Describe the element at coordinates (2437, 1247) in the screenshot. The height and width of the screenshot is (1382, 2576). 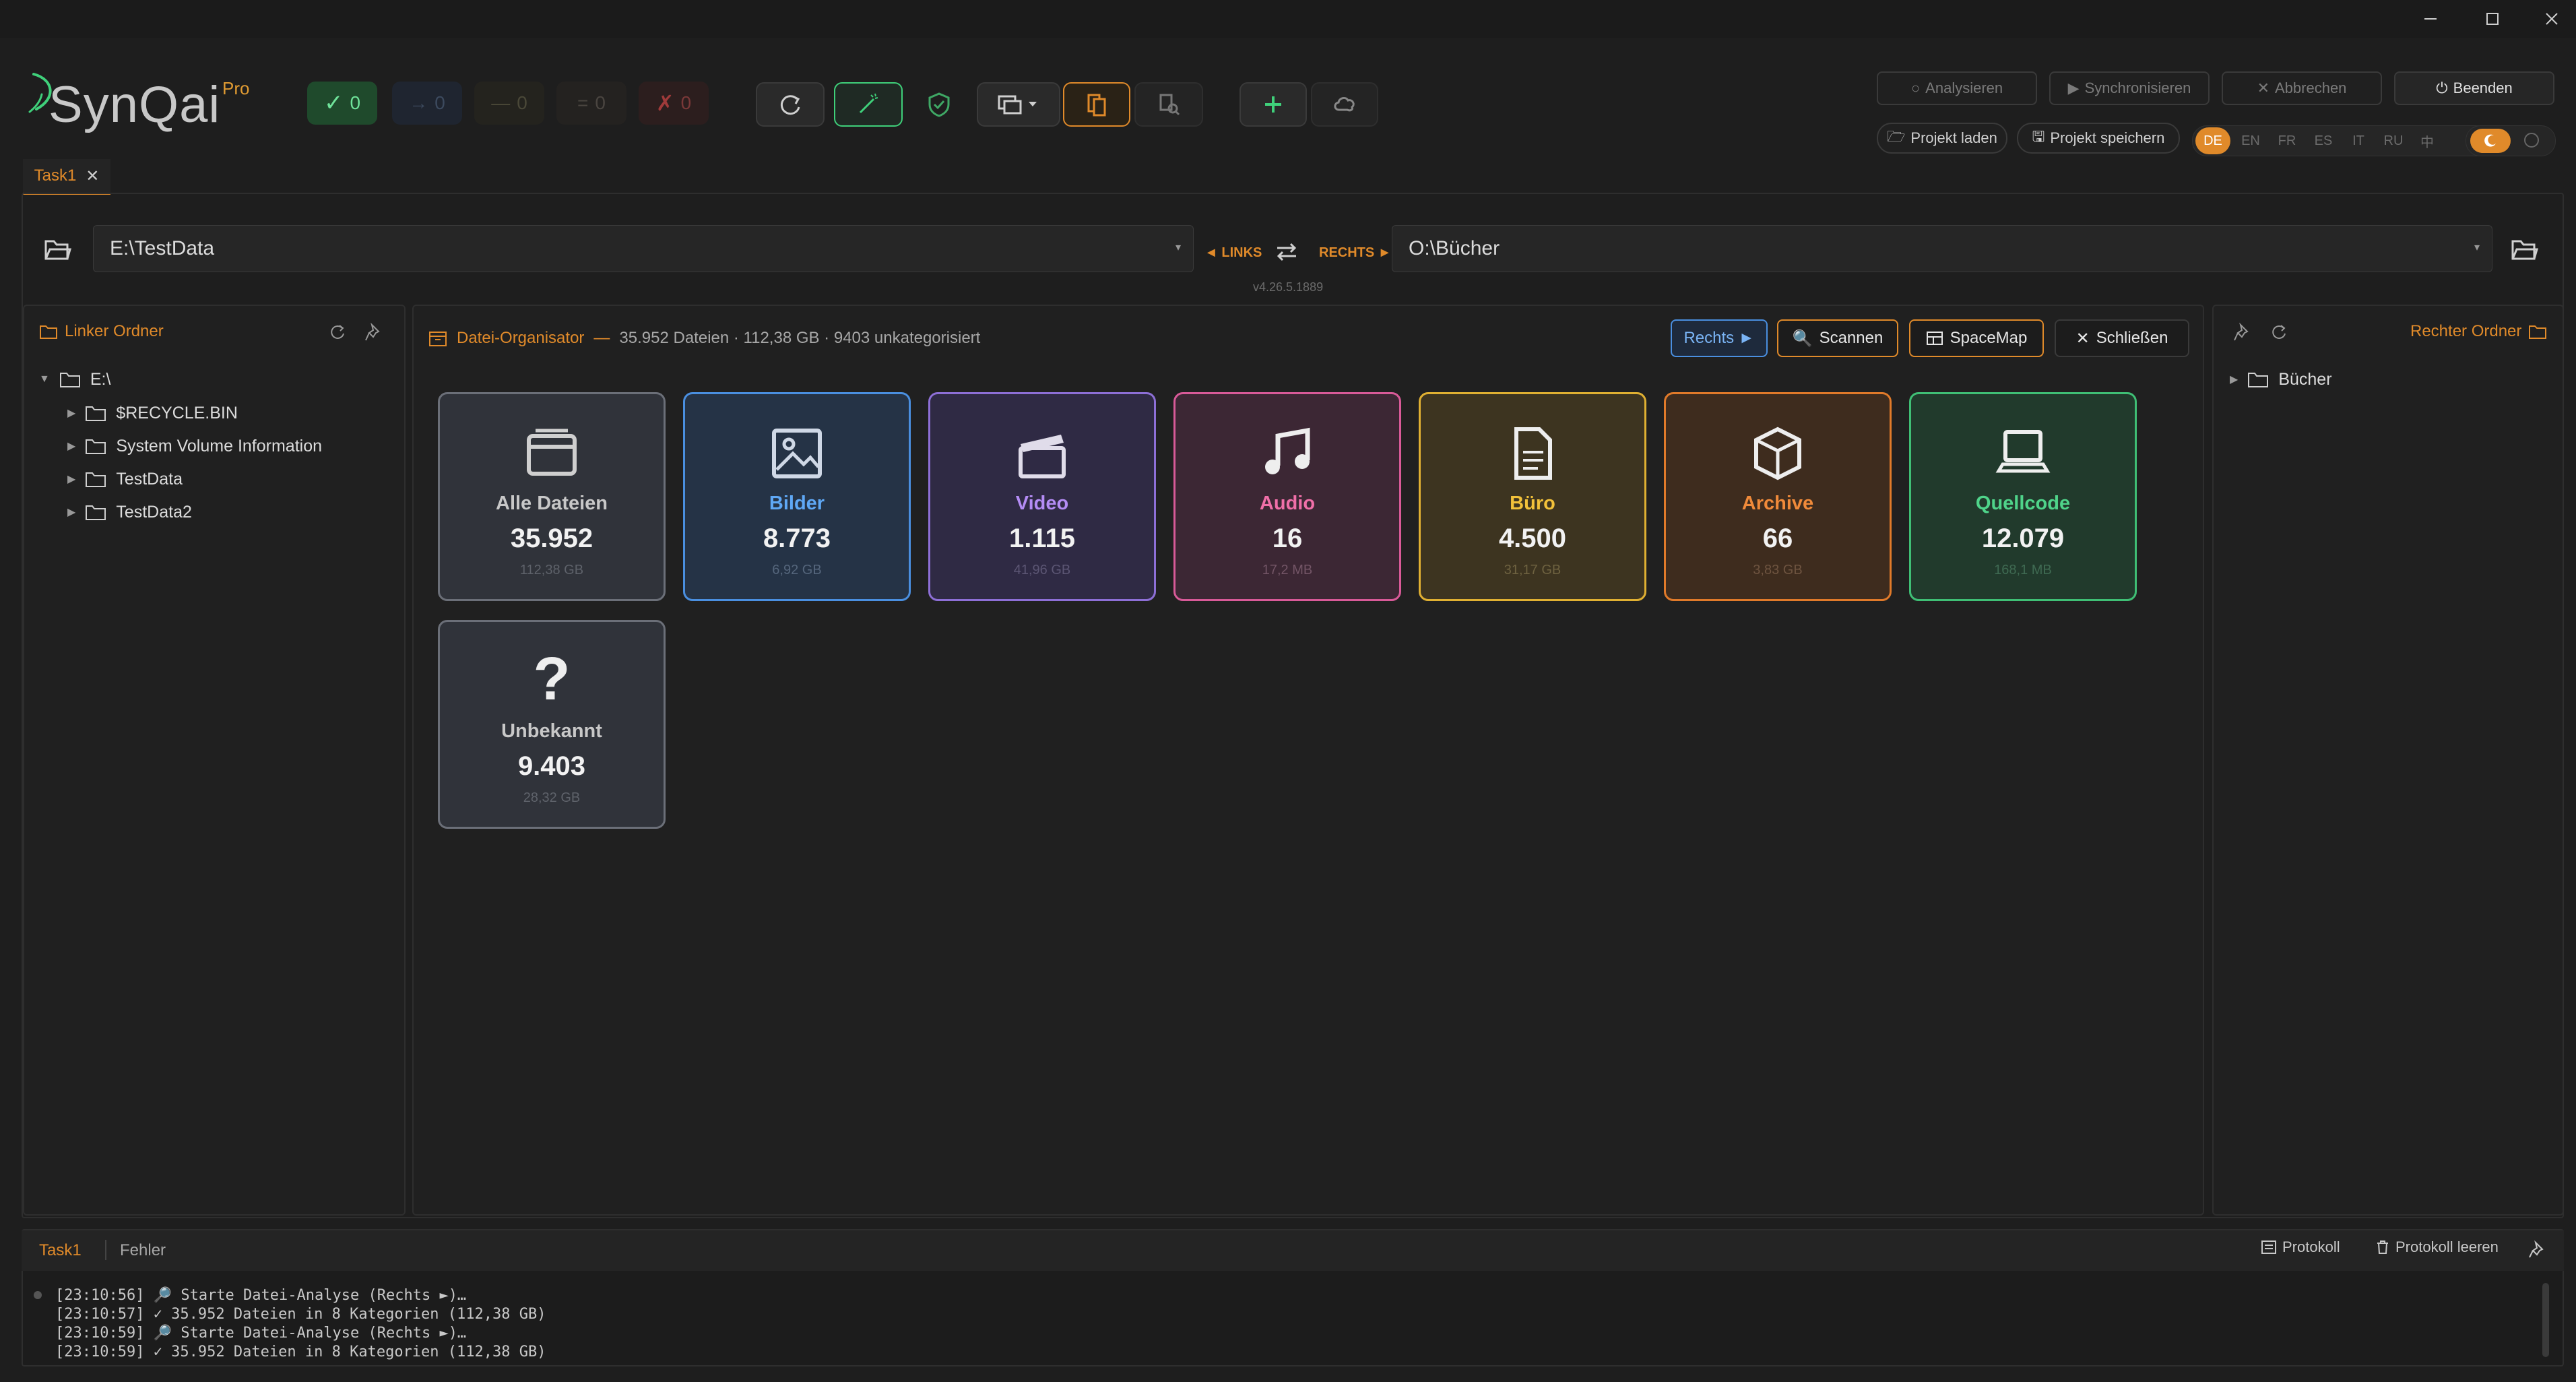
I see `clear-log-button: Protokoll leeren` at that location.